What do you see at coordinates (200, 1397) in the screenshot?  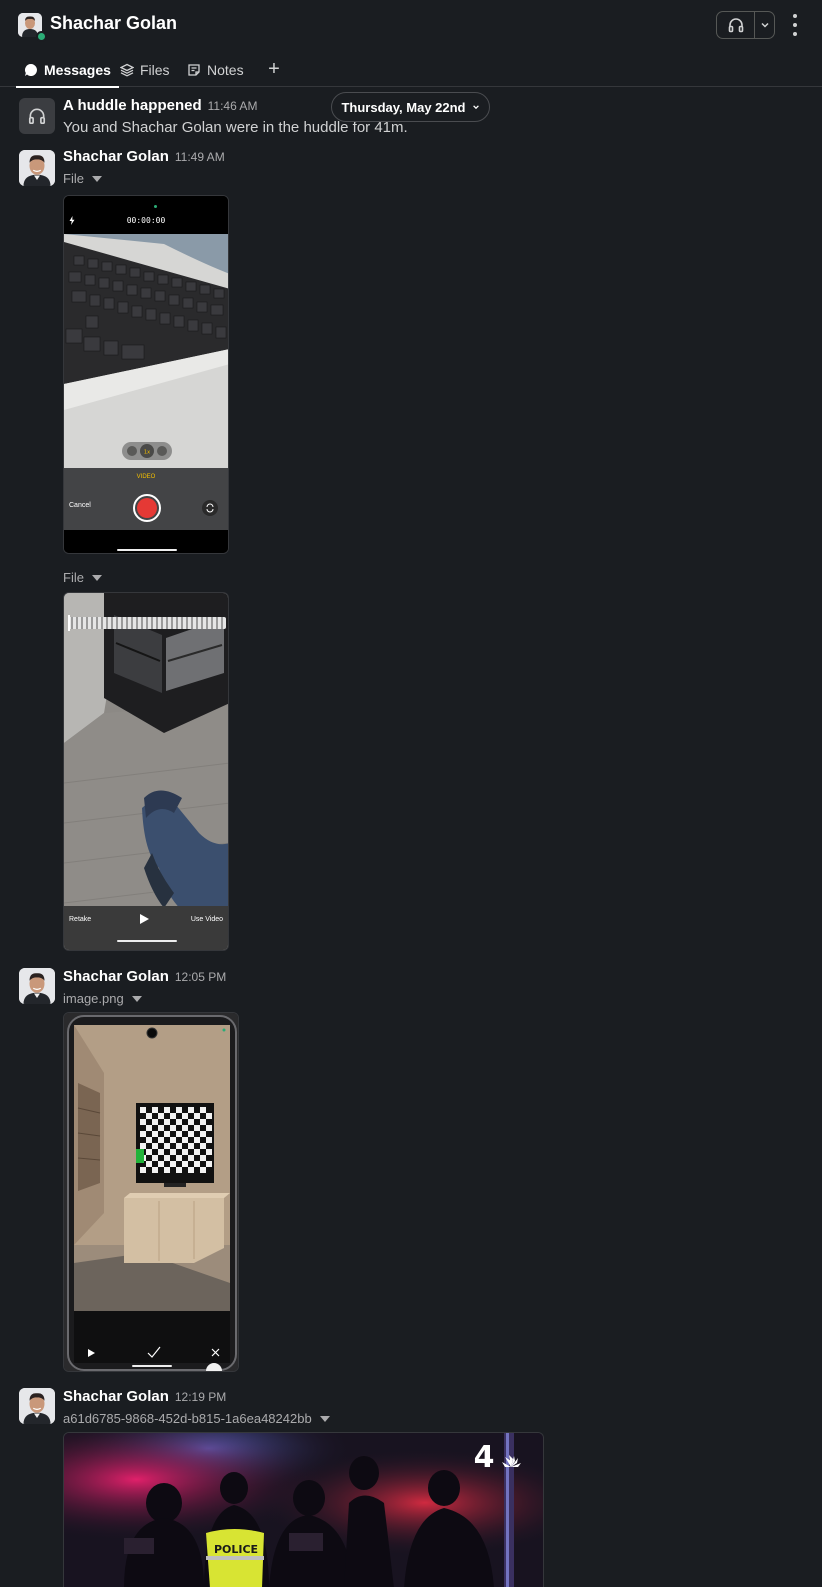 I see `timestamp: 12:19 PM` at bounding box center [200, 1397].